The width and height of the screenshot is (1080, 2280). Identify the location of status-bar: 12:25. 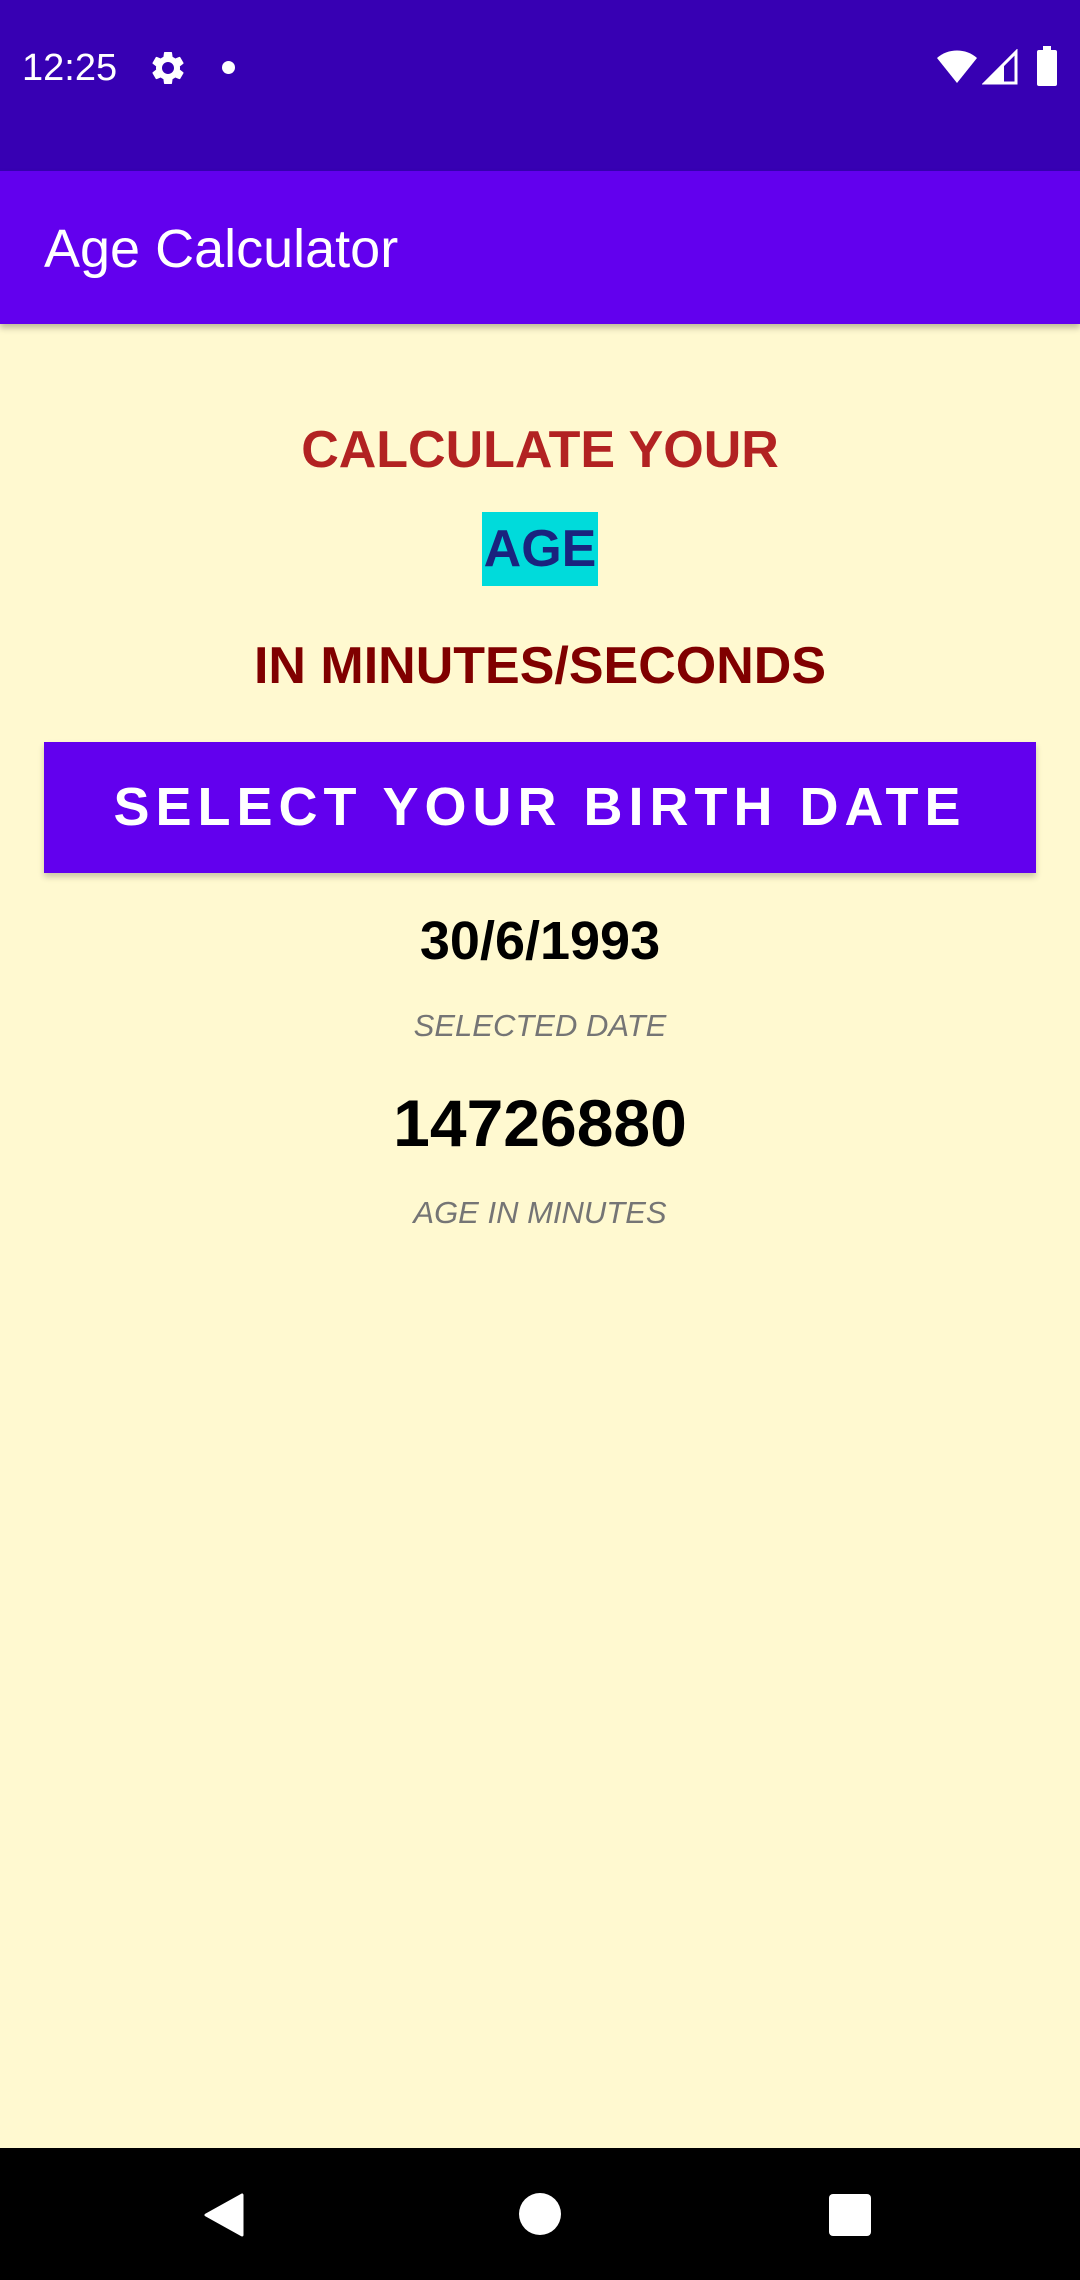
(540, 85).